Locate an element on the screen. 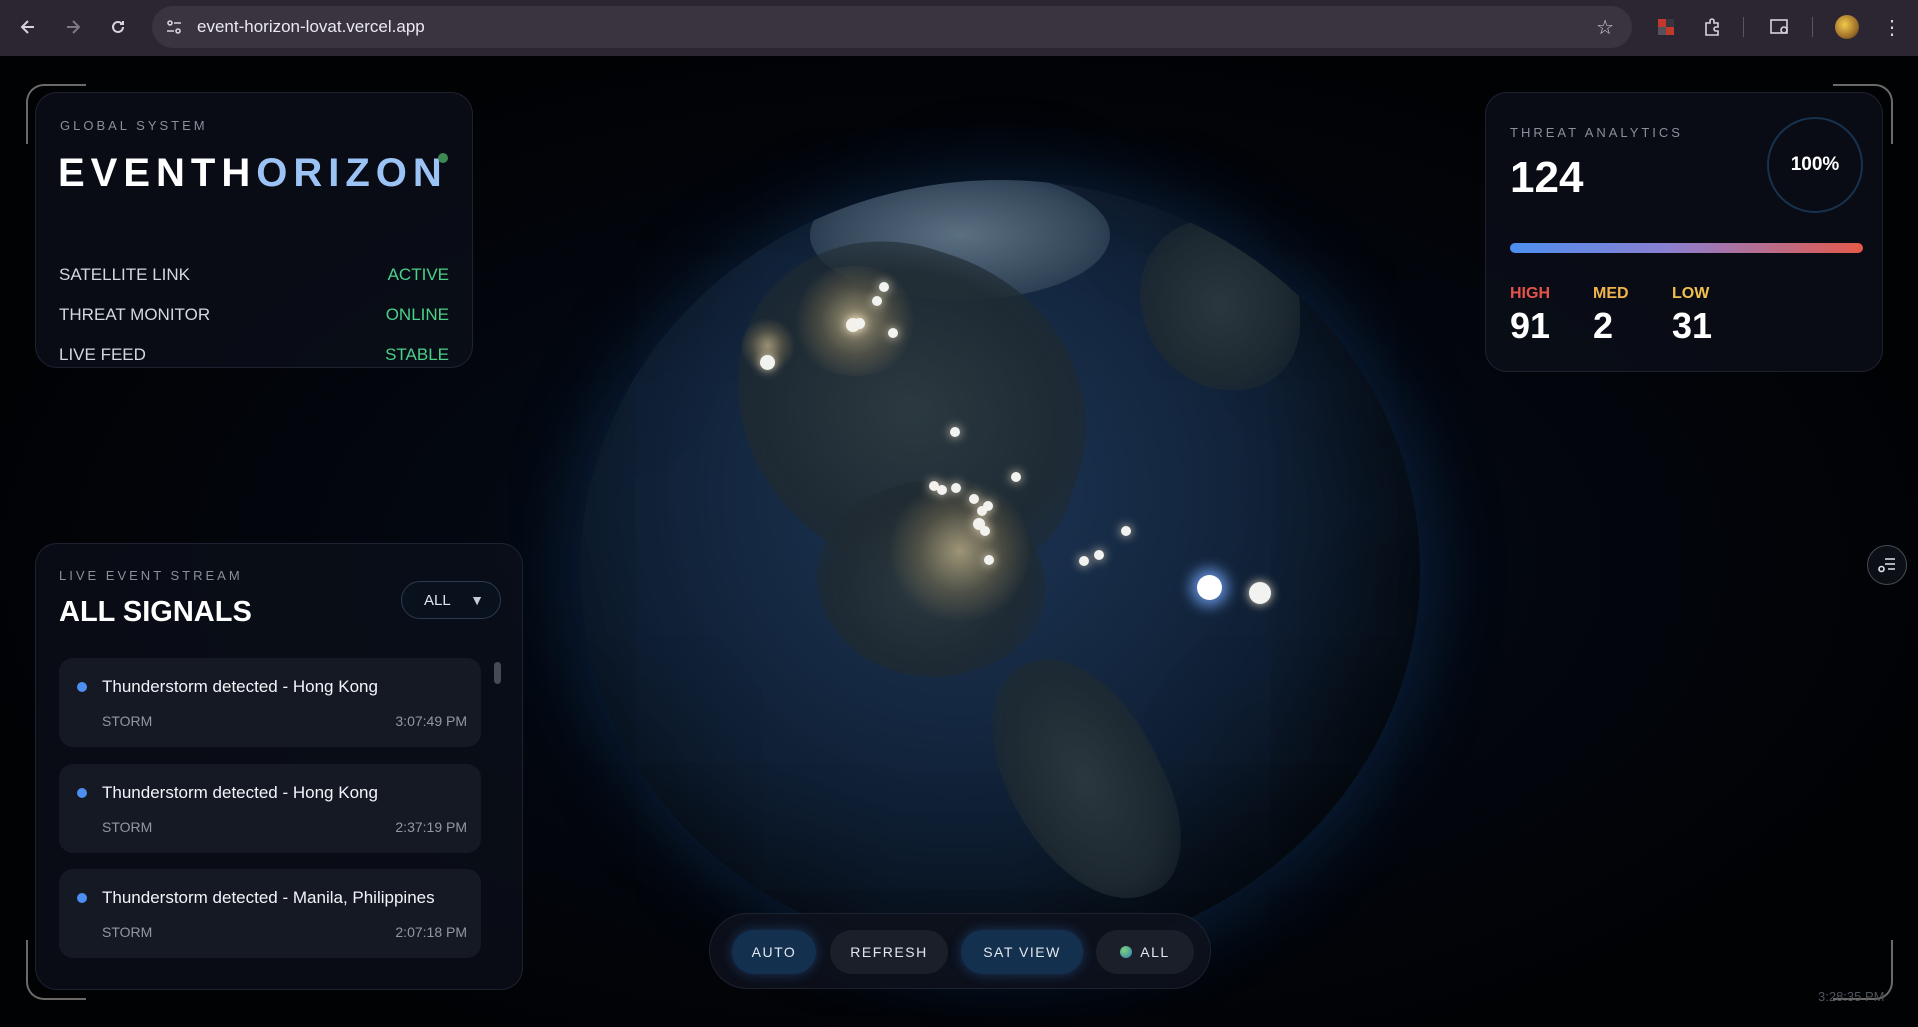  threat-level-value: 2 is located at coordinates (1603, 325).